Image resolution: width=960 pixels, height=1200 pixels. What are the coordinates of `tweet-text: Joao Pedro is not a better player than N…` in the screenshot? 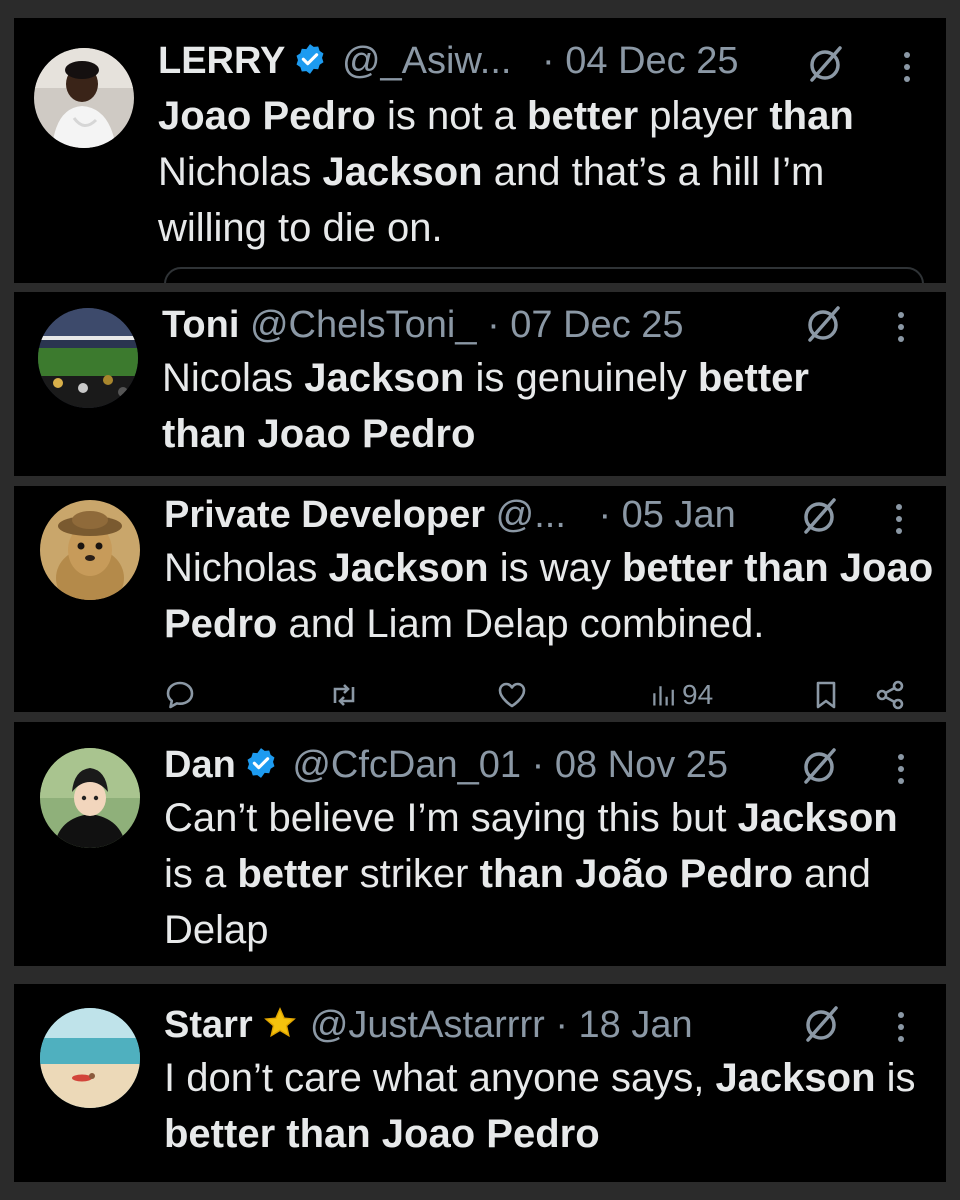 It's located at (543, 172).